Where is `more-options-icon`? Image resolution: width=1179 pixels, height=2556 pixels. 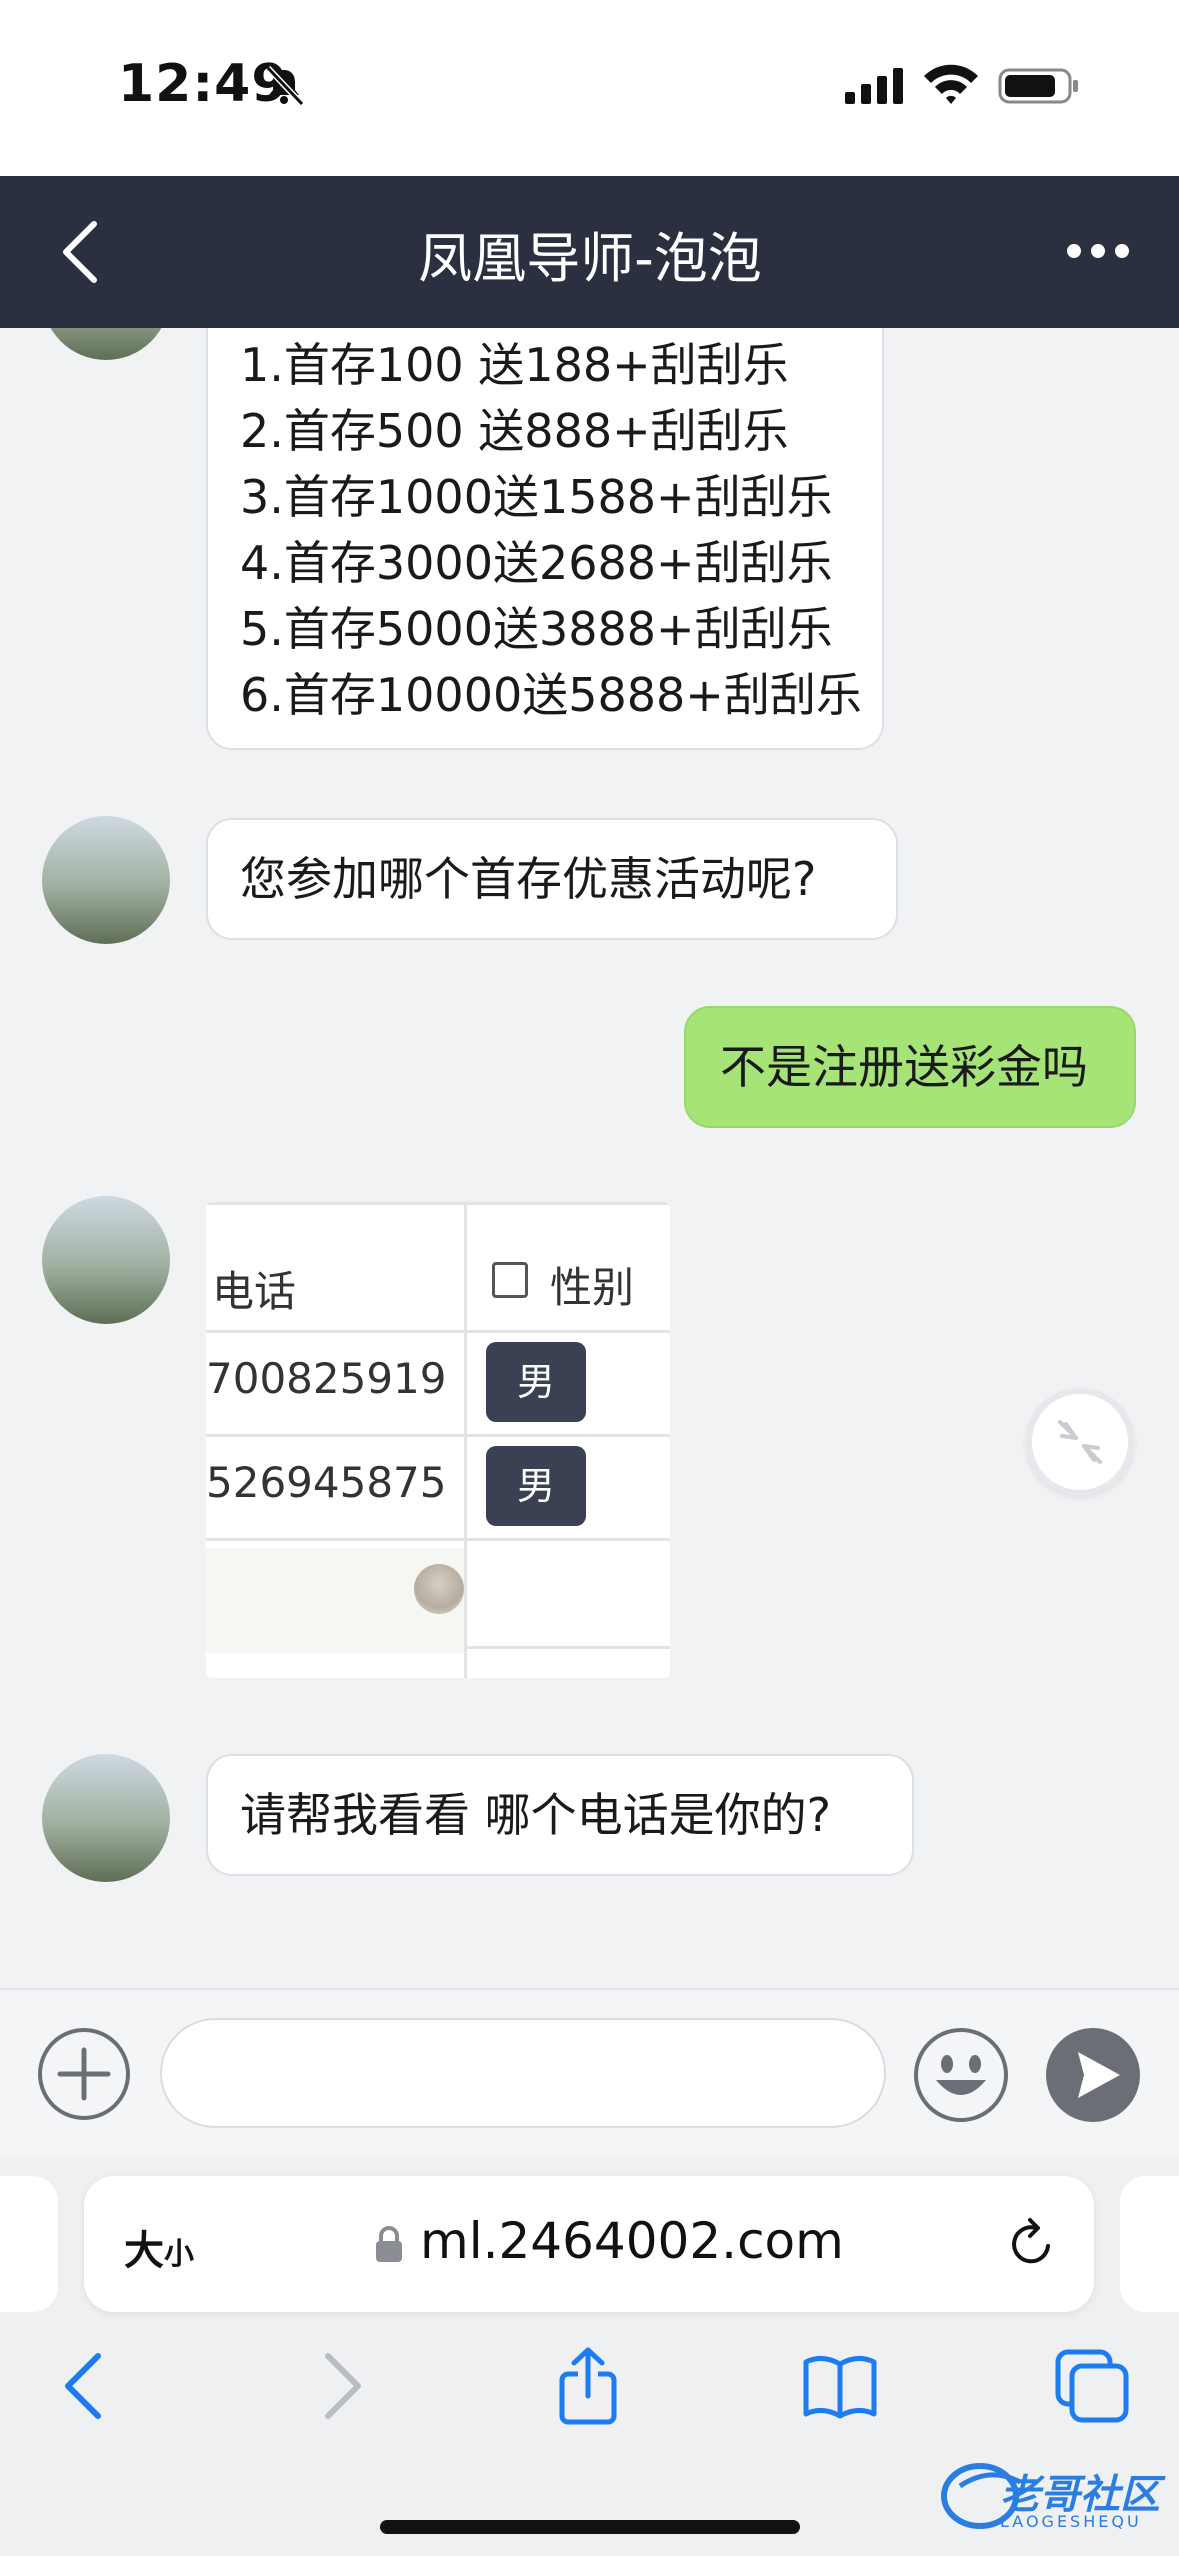
more-options-icon is located at coordinates (1098, 251).